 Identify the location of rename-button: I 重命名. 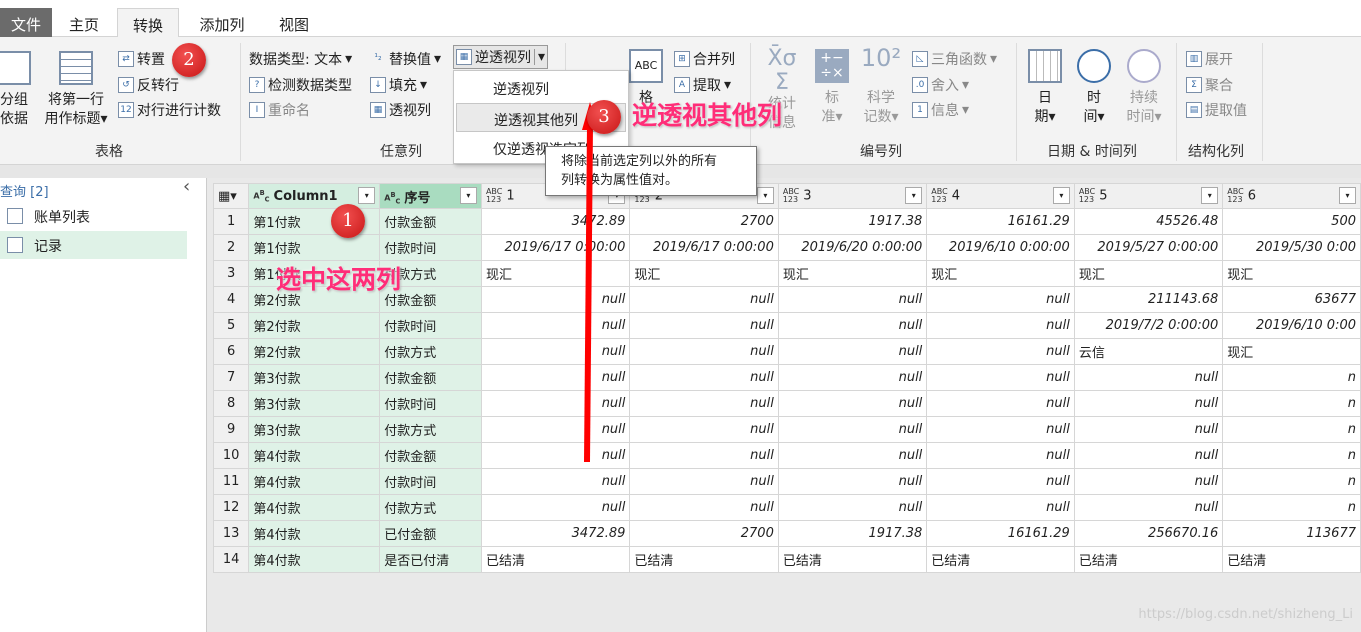
(279, 110).